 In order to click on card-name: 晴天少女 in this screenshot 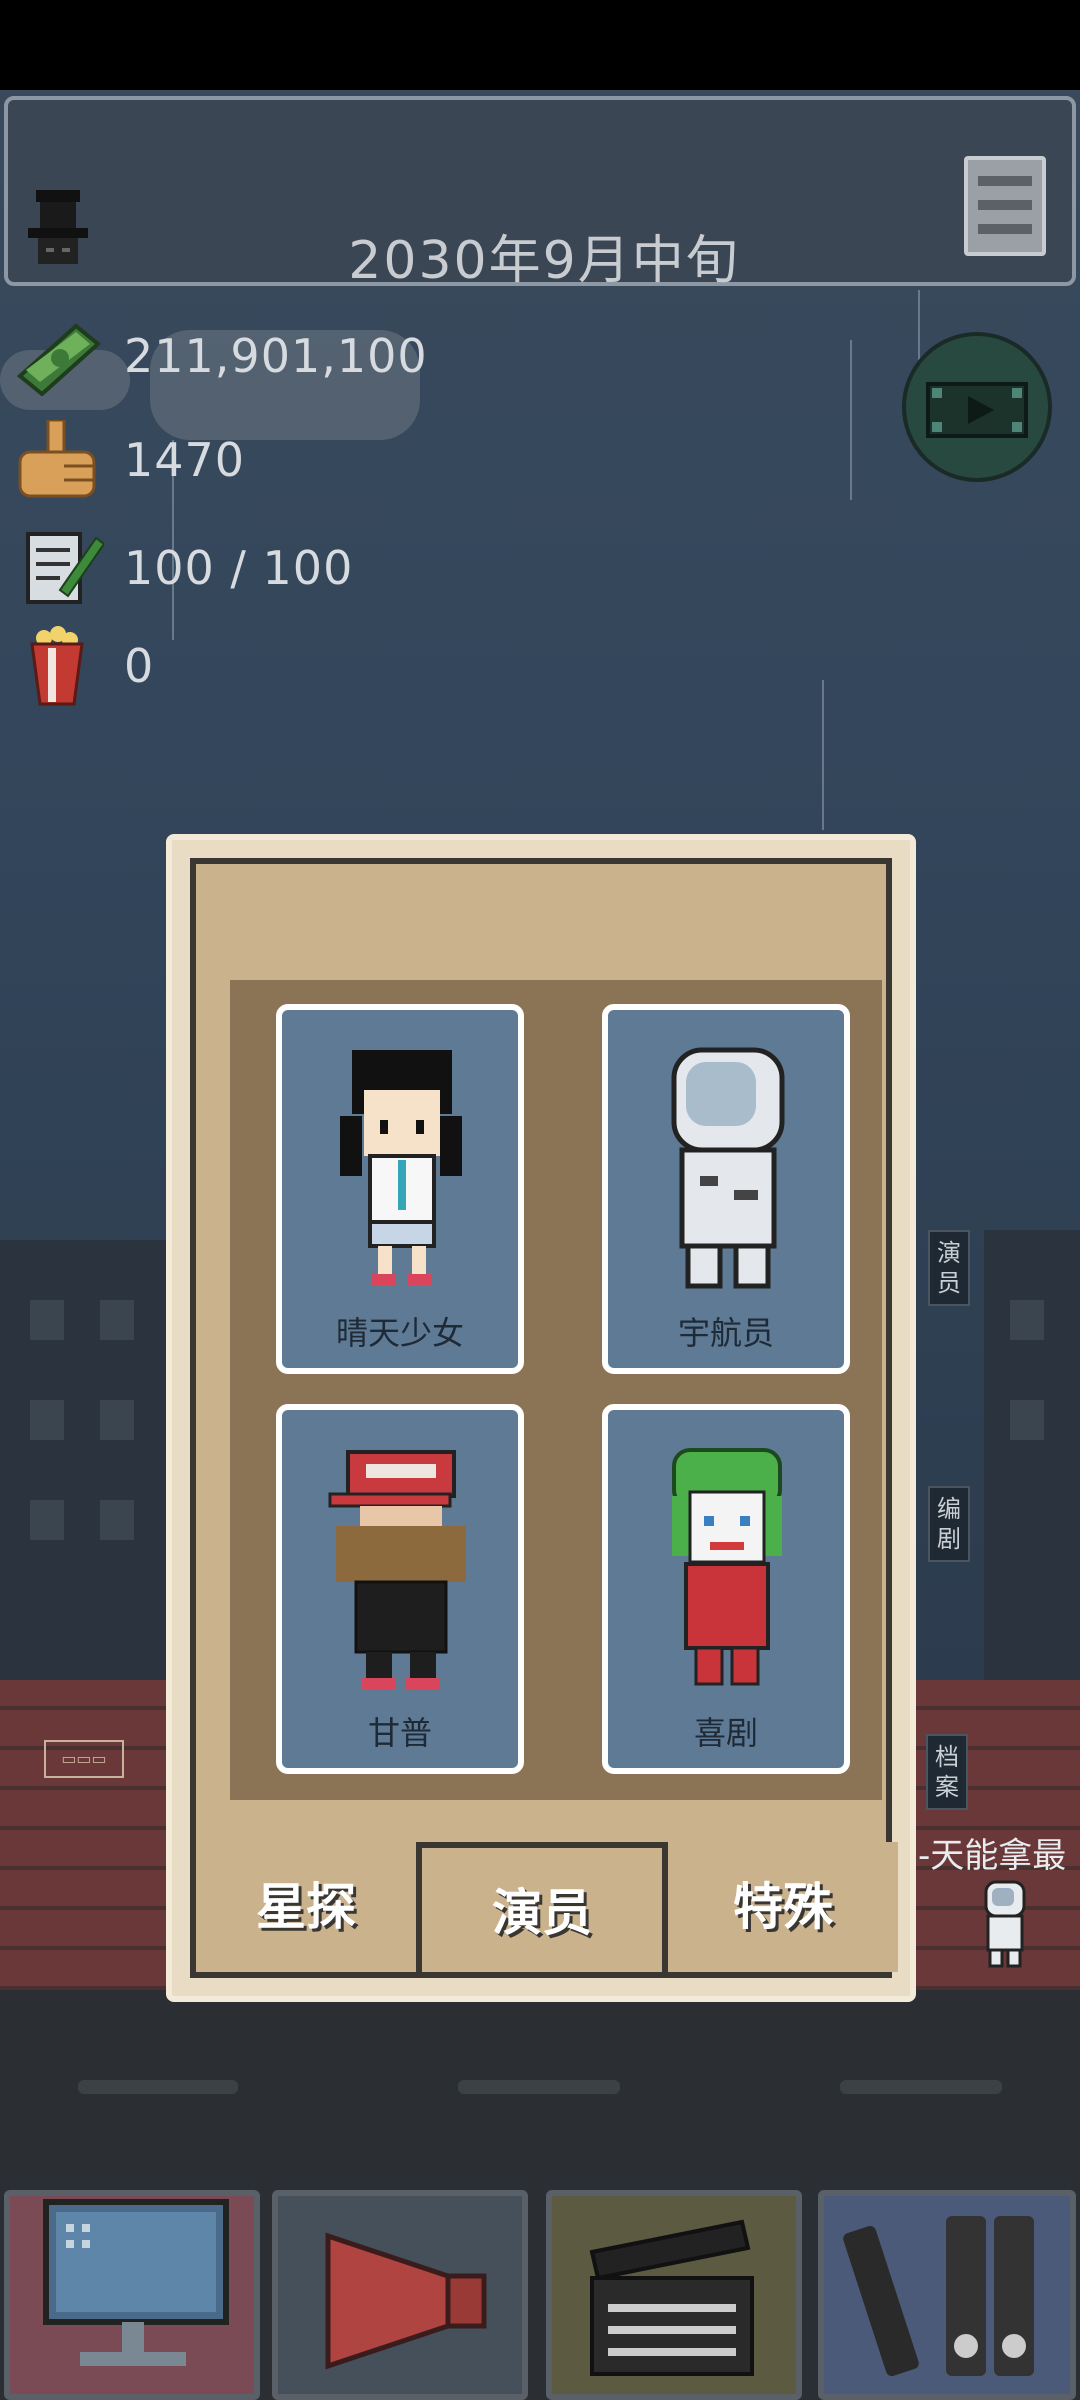, I will do `click(399, 1333)`.